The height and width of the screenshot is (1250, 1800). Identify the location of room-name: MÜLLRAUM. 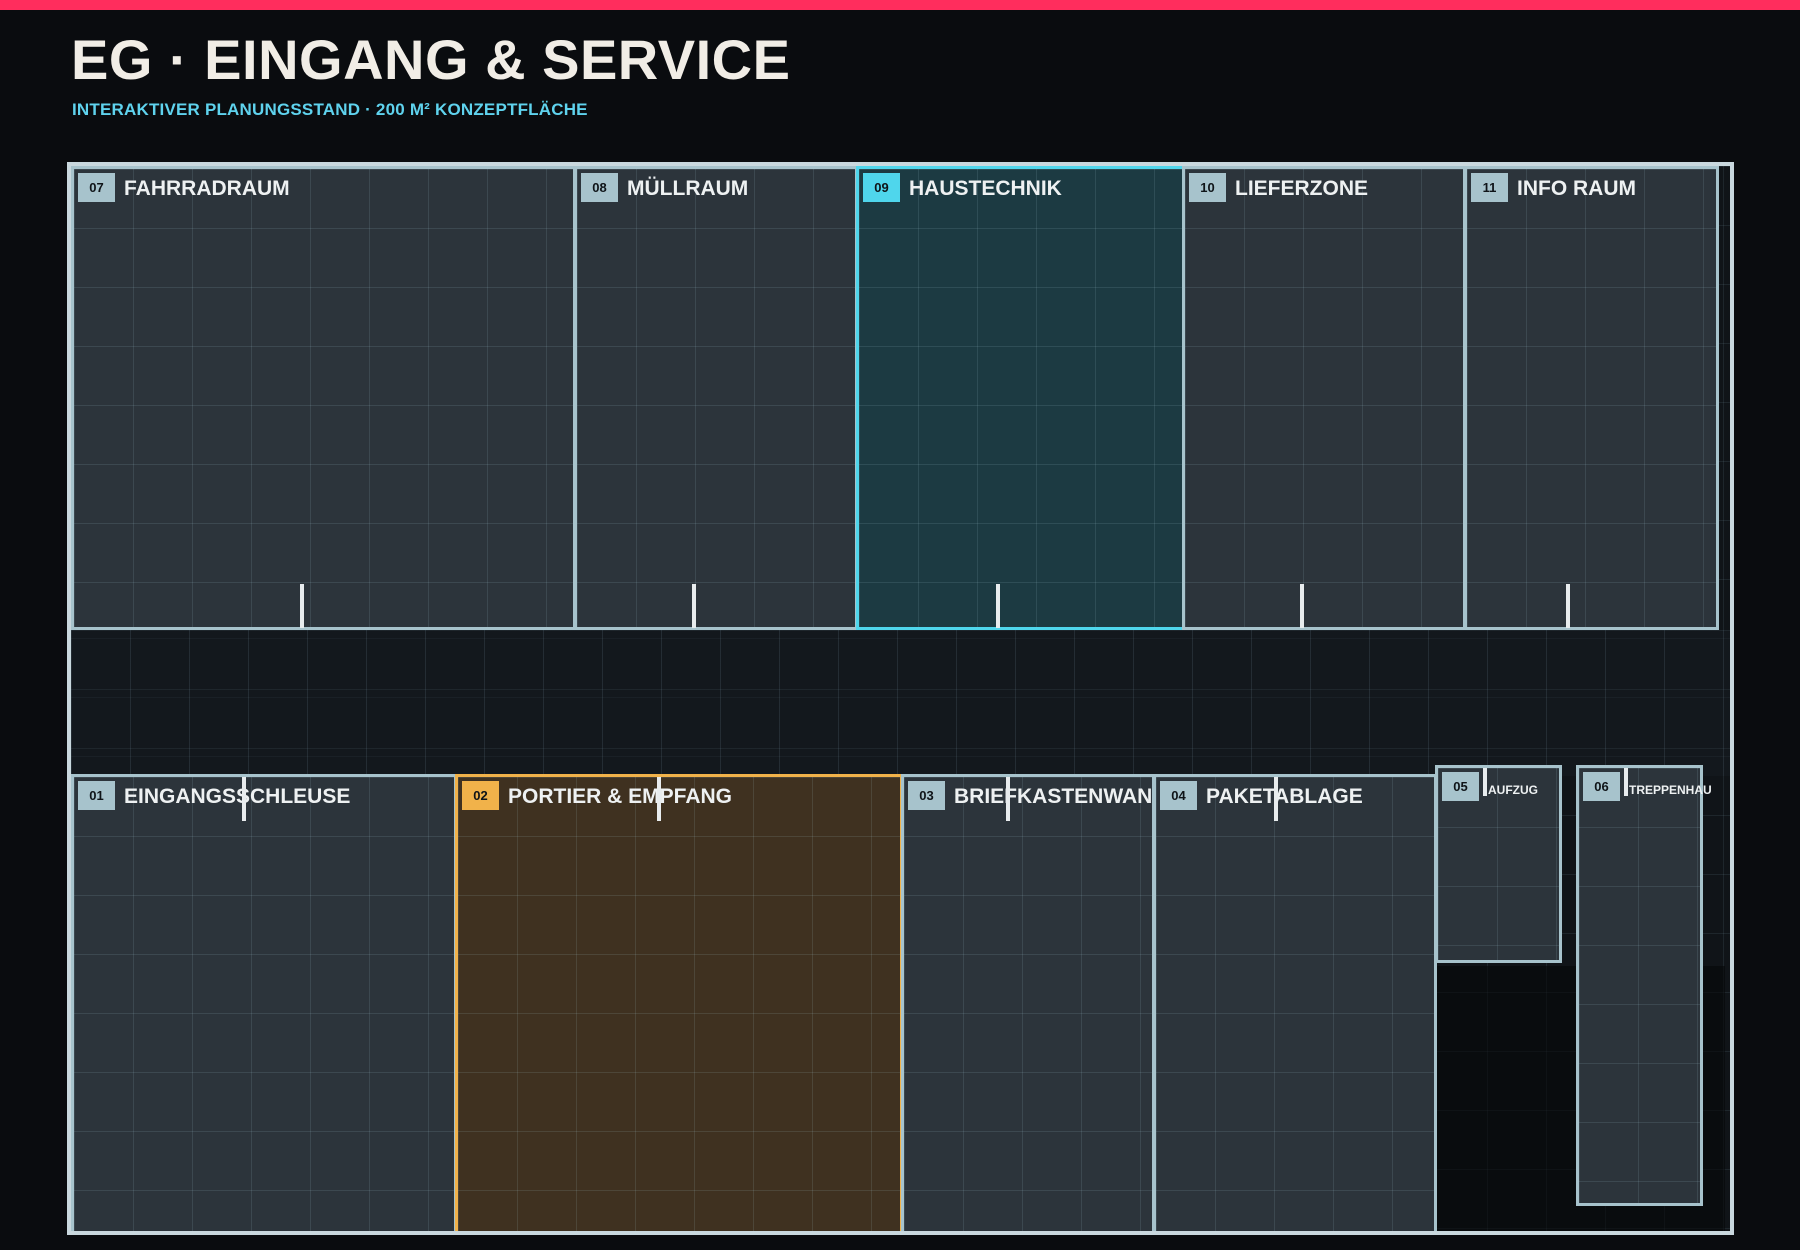
(688, 188).